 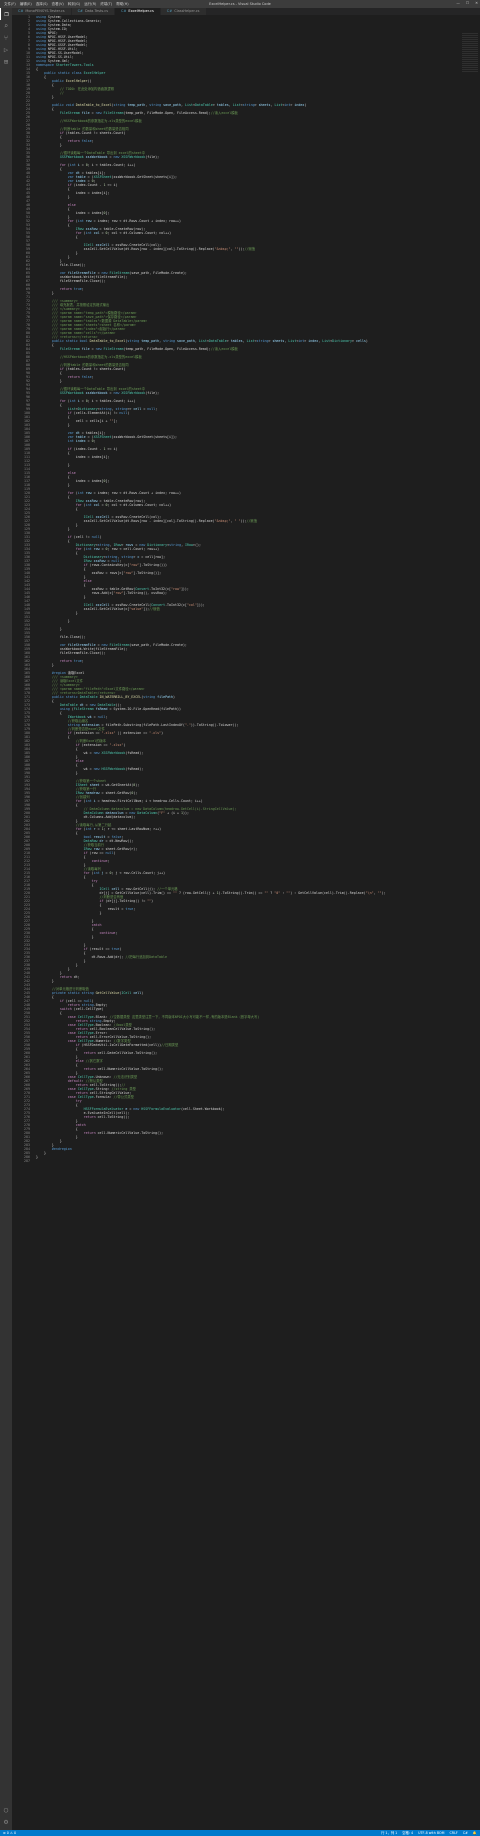 I want to click on tab-label: ClassHelper.cs, so click(x=187, y=11).